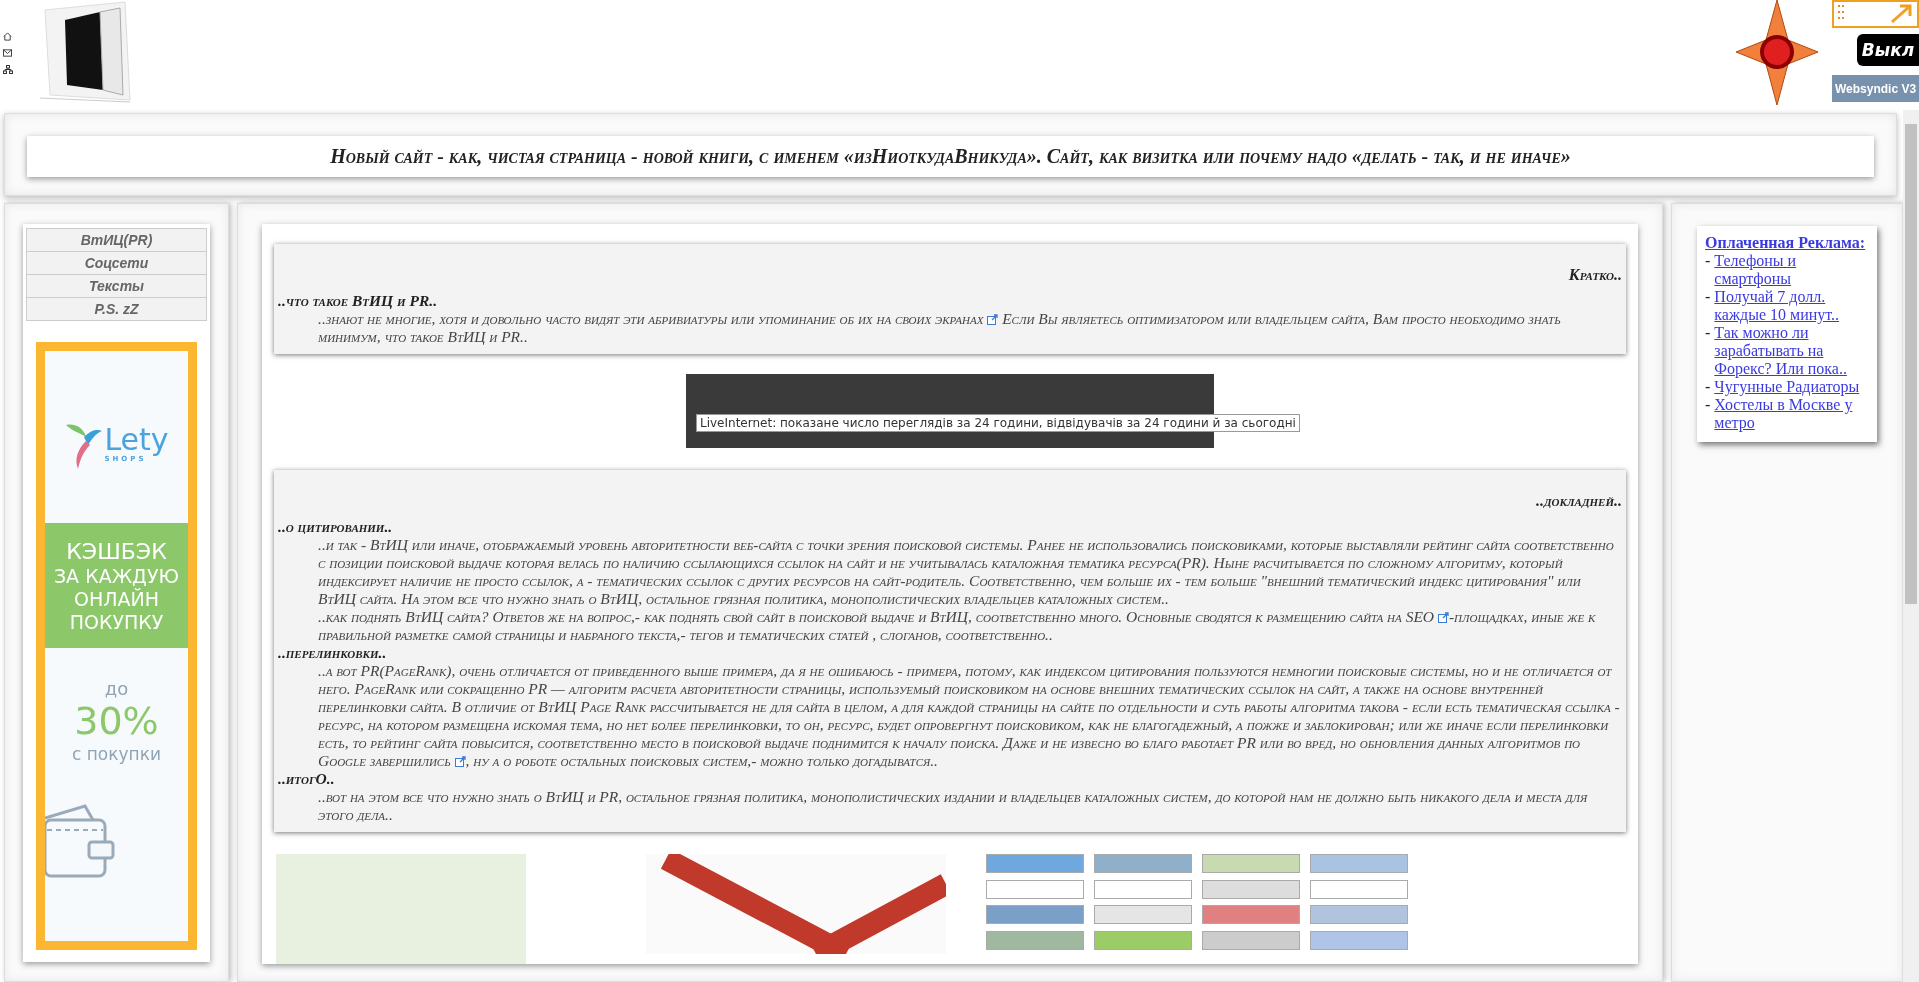 This screenshot has width=1919, height=982. I want to click on tooltip: LiveInternet: показане число переглядів за 24 години, відвідувачів за 24 години й за сьогодні, so click(998, 423).